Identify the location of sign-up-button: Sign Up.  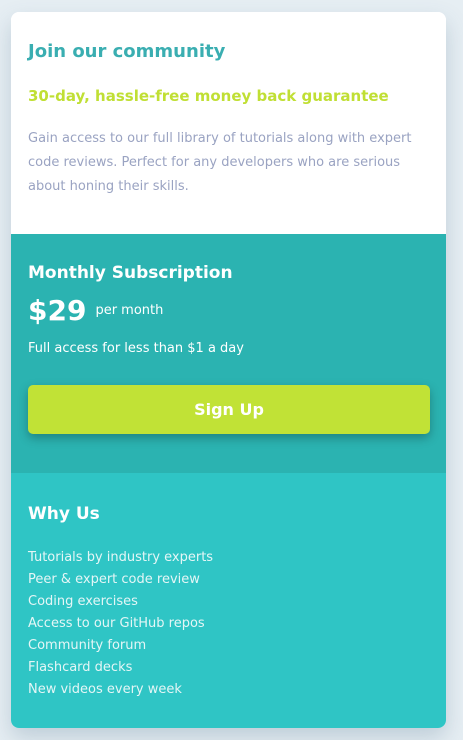
(229, 409).